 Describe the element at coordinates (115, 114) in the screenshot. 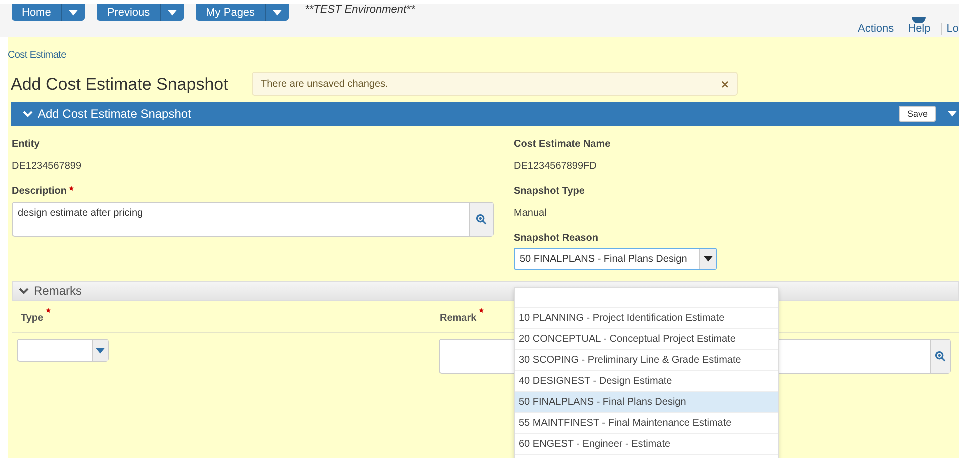

I see `panel-title: Add Cost Estimate Snapshot` at that location.